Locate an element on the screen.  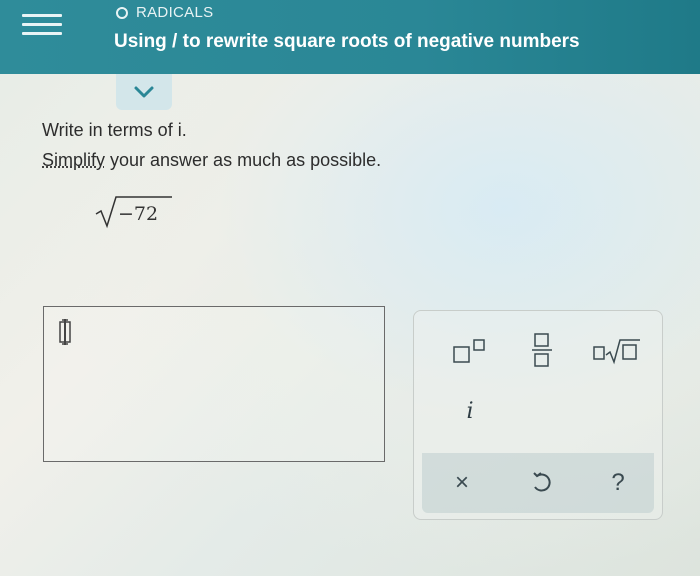
imaginary-unit-button: i is located at coordinates (470, 411).